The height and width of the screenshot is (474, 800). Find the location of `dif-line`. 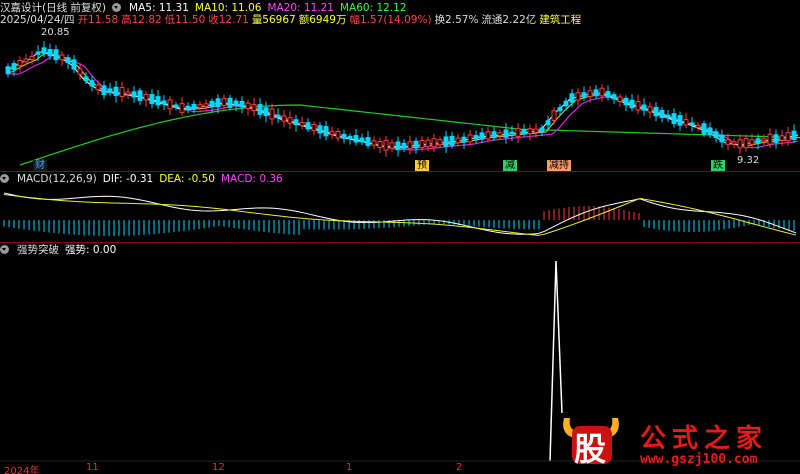

dif-line is located at coordinates (400, 213).